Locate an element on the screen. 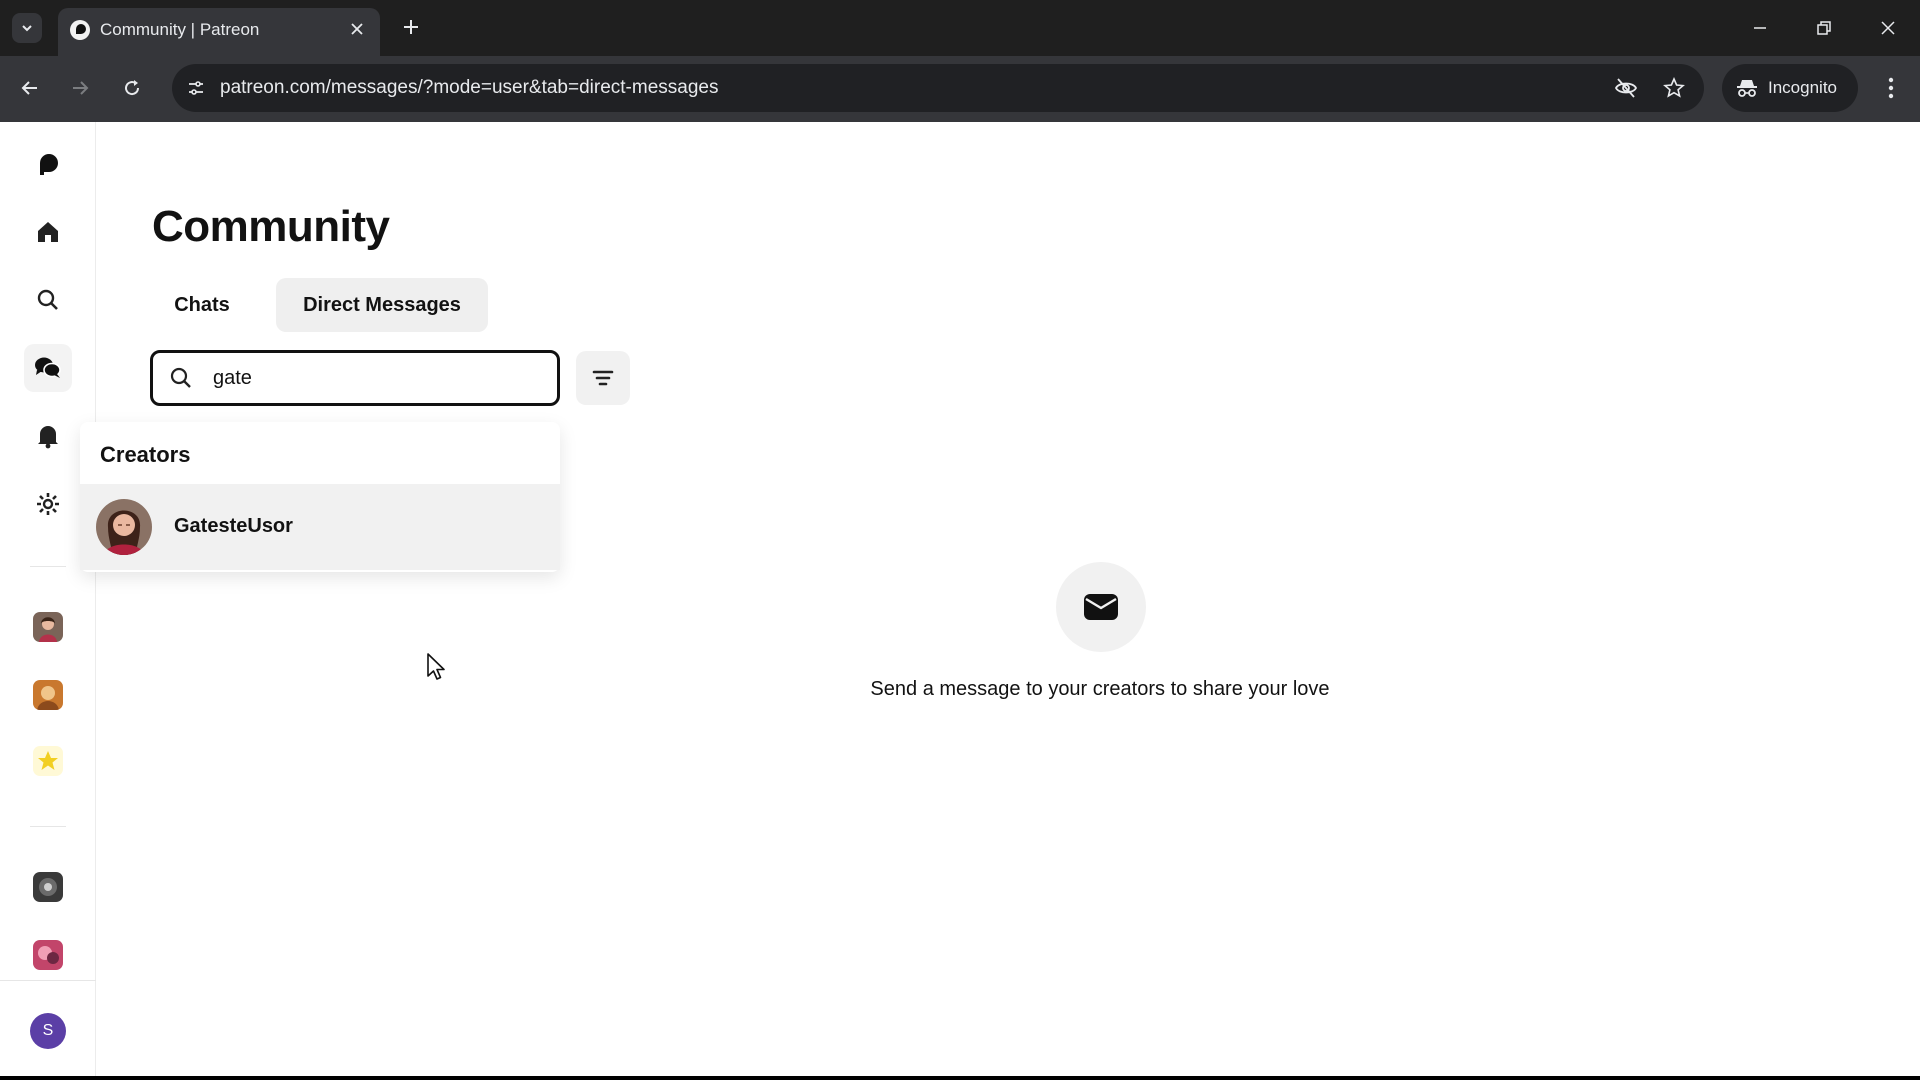  creator-name: GatesteUsor is located at coordinates (233, 526).